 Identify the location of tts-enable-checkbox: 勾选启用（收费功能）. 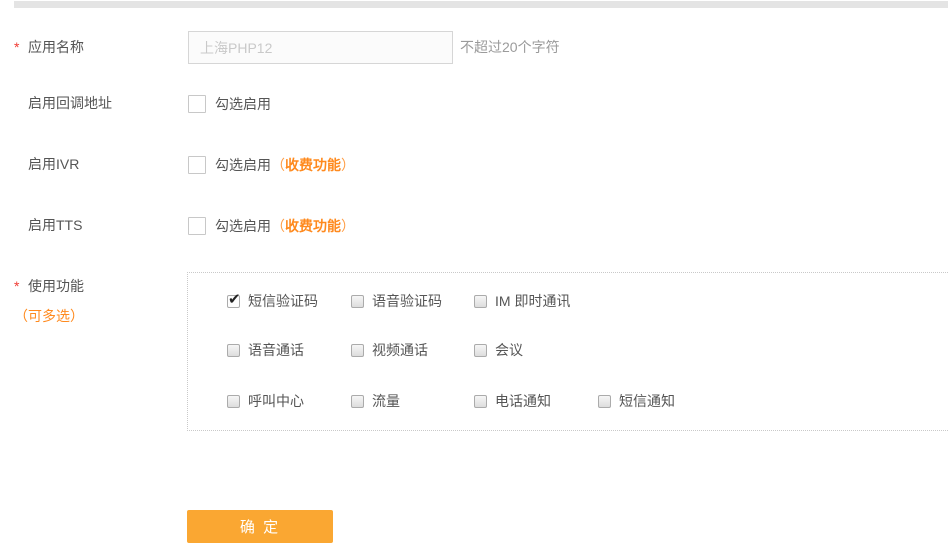
(271, 226).